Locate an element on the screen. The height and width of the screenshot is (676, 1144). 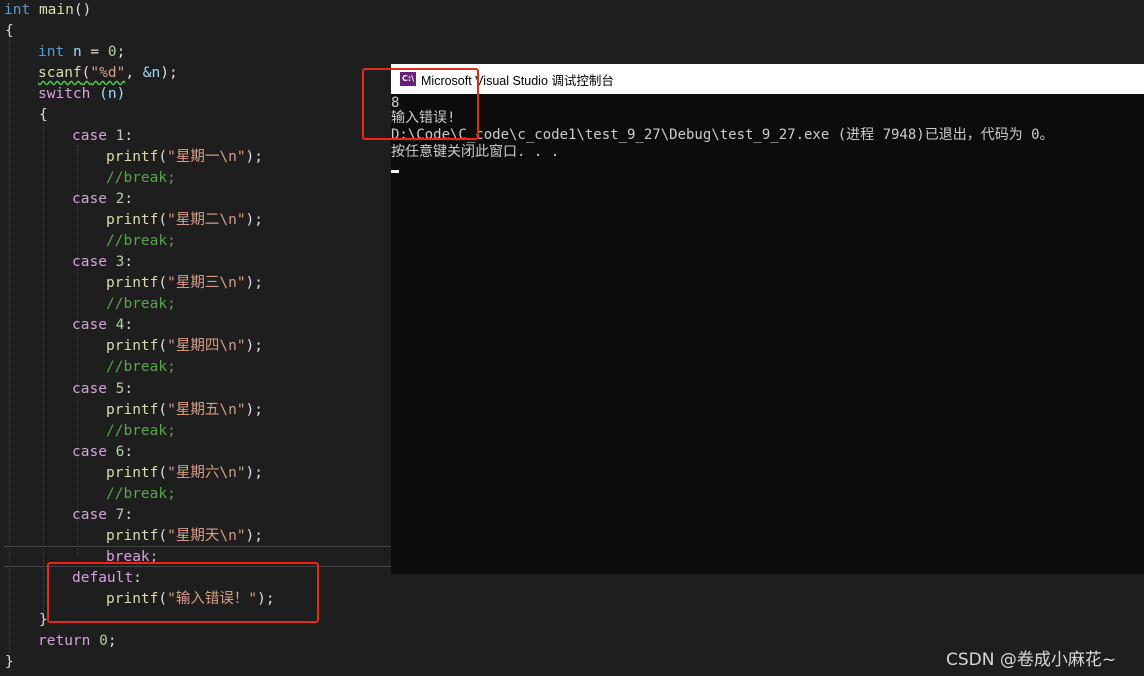
code-line-inner-brace-open: { is located at coordinates (43, 115).